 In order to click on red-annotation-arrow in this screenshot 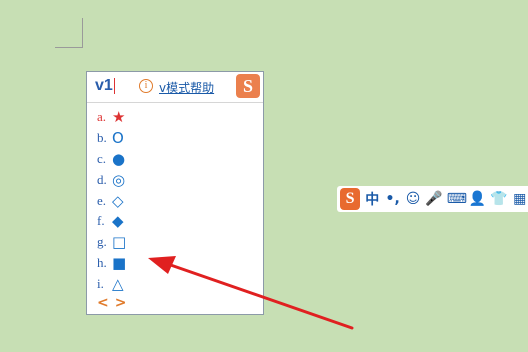, I will do `click(251, 293)`.